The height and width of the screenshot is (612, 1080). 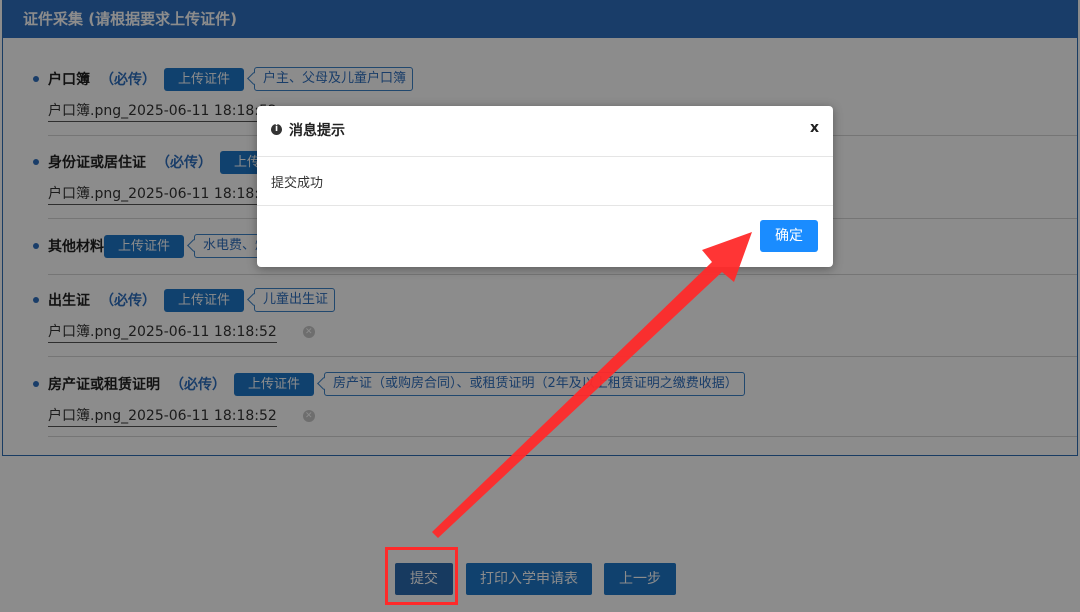 What do you see at coordinates (545, 205) in the screenshot?
I see `dialog-footer-divider` at bounding box center [545, 205].